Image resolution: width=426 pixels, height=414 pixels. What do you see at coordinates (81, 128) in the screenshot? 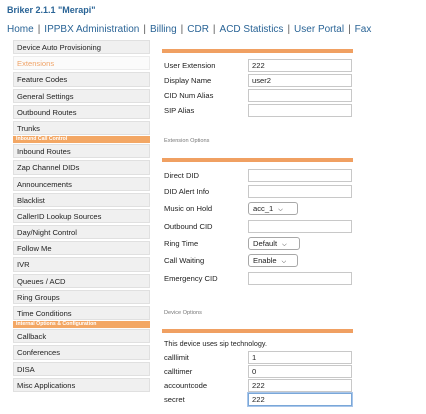
I see `sidebar-item-trunks: Trunks` at bounding box center [81, 128].